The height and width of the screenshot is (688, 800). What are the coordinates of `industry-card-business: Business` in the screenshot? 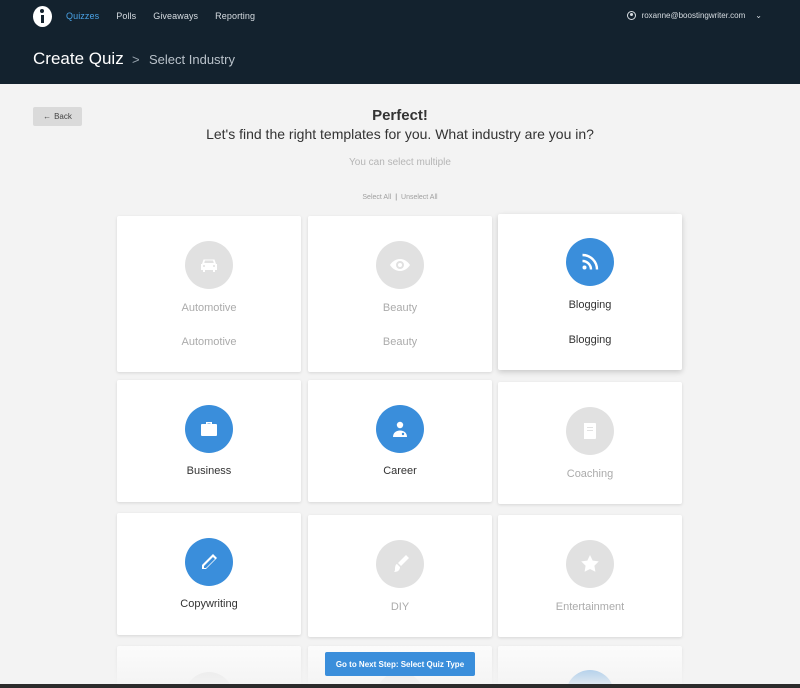 It's located at (209, 441).